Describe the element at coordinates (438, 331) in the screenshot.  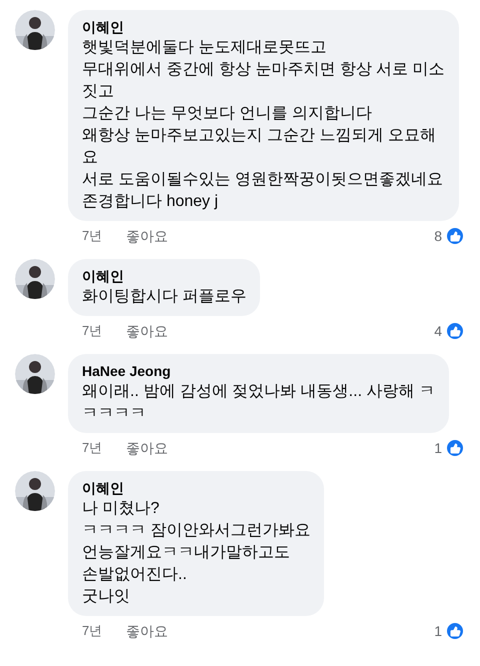
I see `reaction-count: 4` at that location.